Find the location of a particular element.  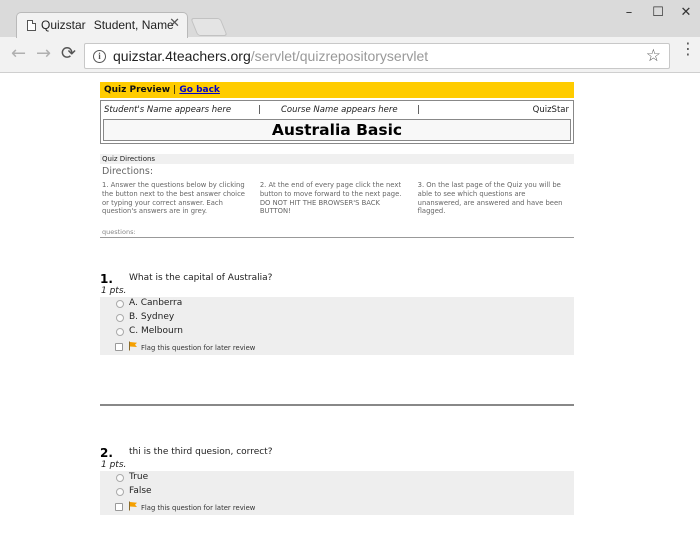

new-tab-button is located at coordinates (209, 27).